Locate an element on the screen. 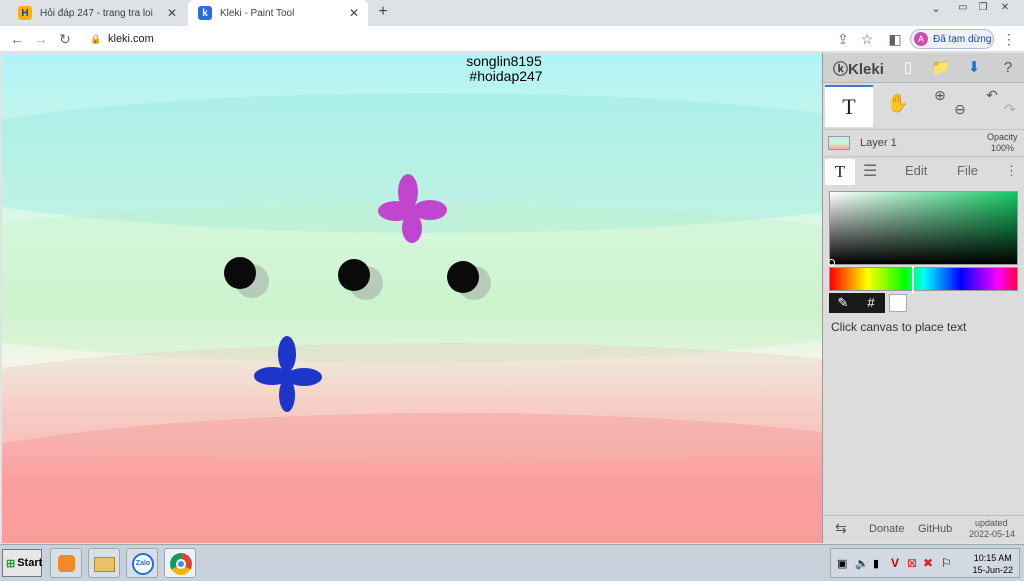  updated-date: 2022-05-14 is located at coordinates (992, 534).